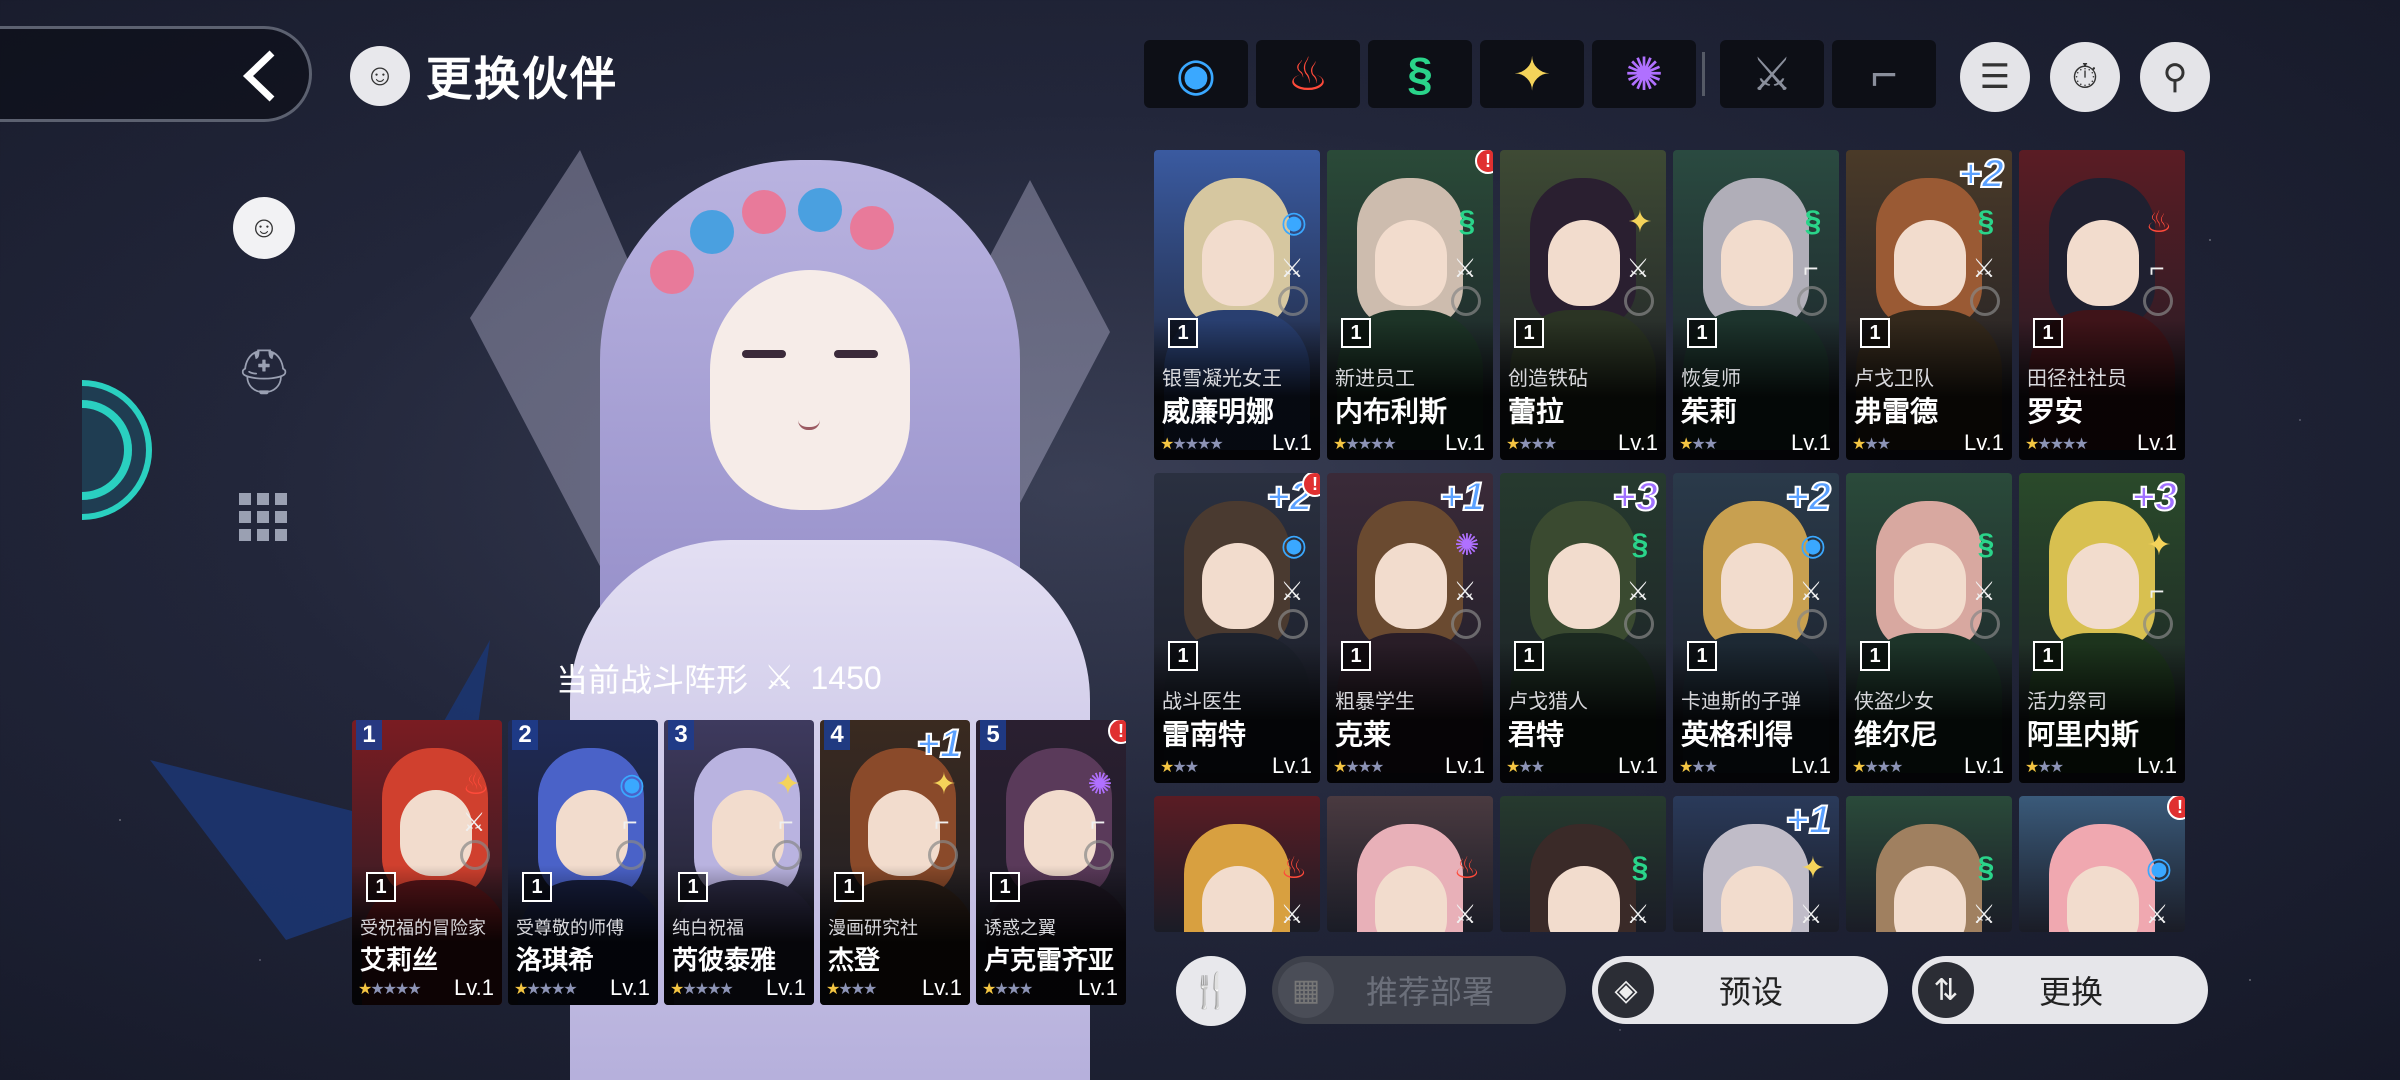 This screenshot has width=2400, height=1080. What do you see at coordinates (1583, 628) in the screenshot?
I see `roster-character-card: +3 § ⚔ 1 卢戈猎人 君特 ★★★ Lv.1` at bounding box center [1583, 628].